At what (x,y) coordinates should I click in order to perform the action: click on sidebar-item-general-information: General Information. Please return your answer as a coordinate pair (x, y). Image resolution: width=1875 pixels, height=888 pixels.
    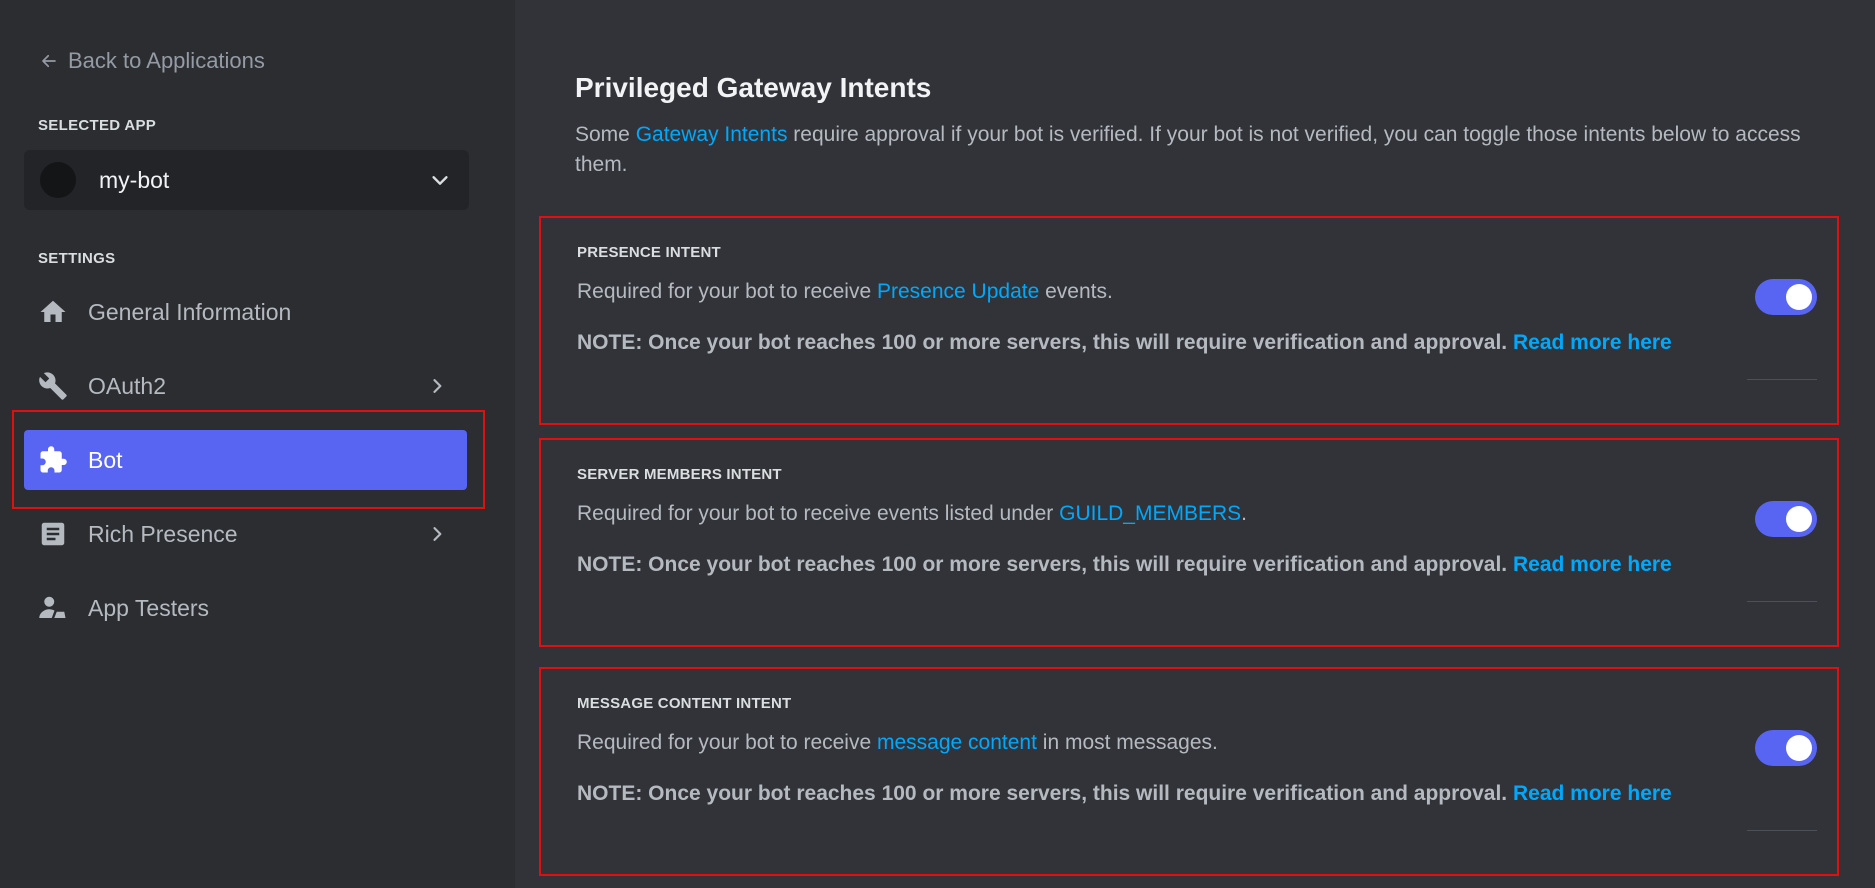
    Looking at the image, I should click on (245, 312).